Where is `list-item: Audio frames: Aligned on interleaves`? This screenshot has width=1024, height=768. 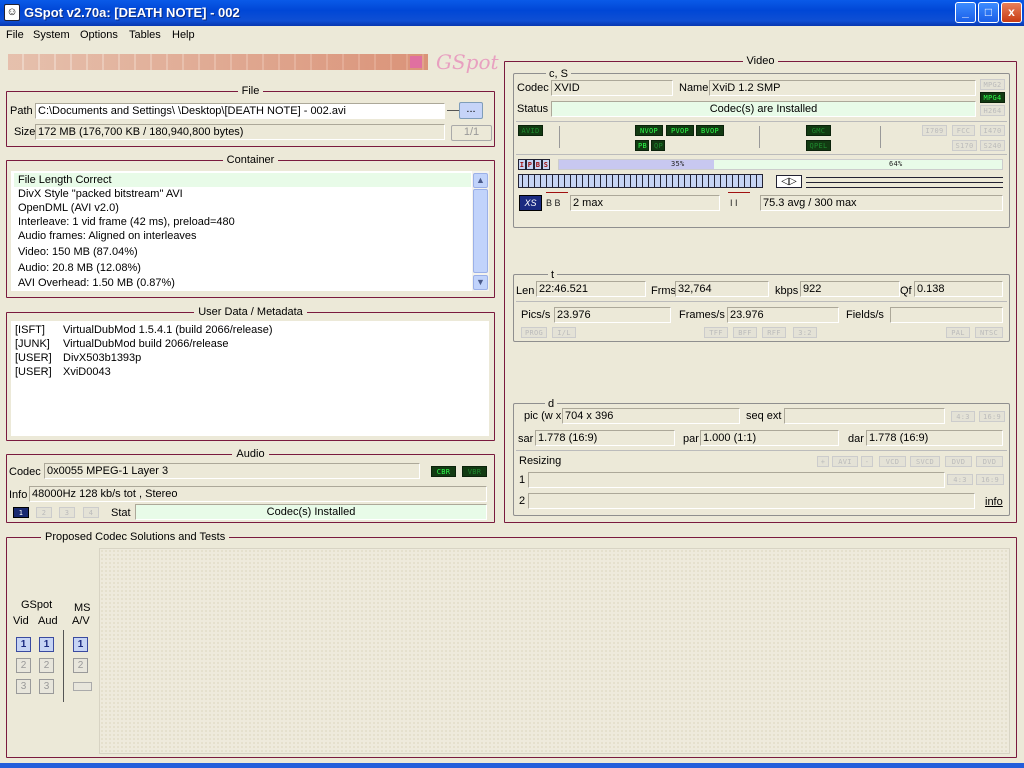 list-item: Audio frames: Aligned on interleaves is located at coordinates (107, 236).